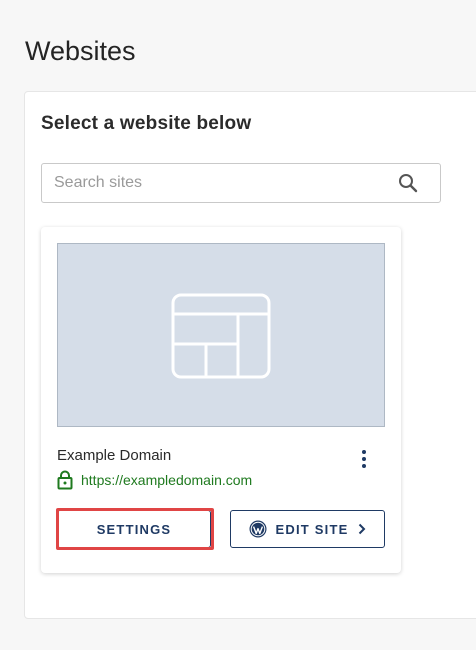 This screenshot has width=476, height=650. I want to click on edit-site-button: EDIT SITE, so click(307, 529).